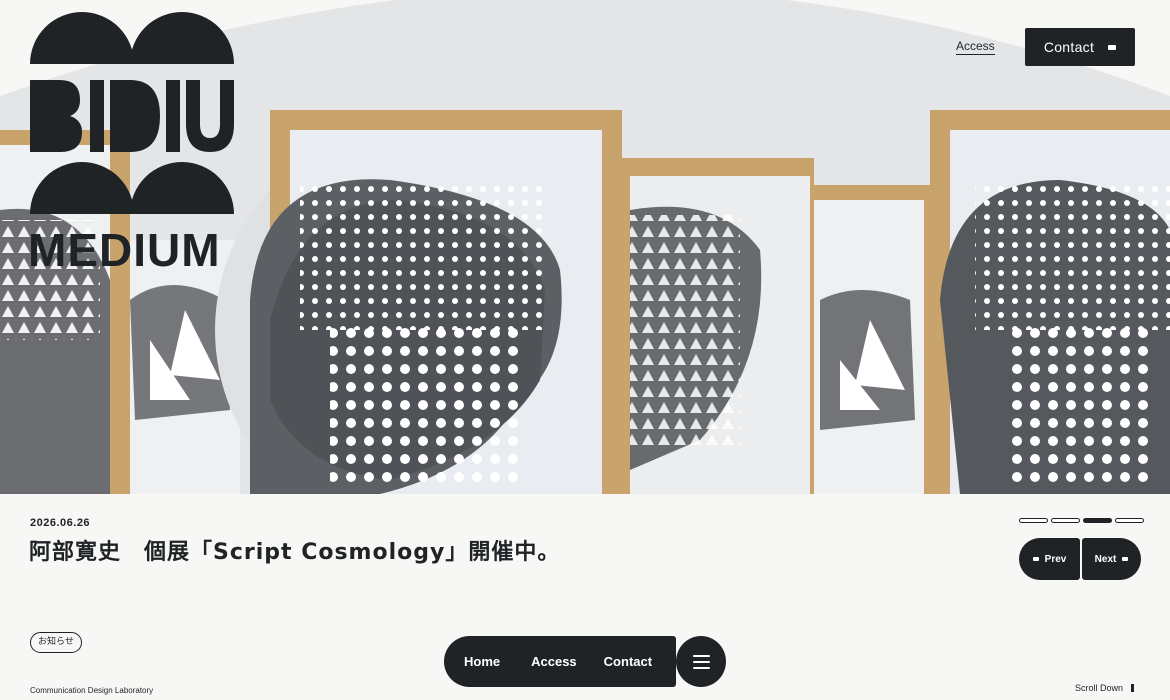 The width and height of the screenshot is (1170, 700). I want to click on scroll-down-label: Scroll Down, so click(1099, 688).